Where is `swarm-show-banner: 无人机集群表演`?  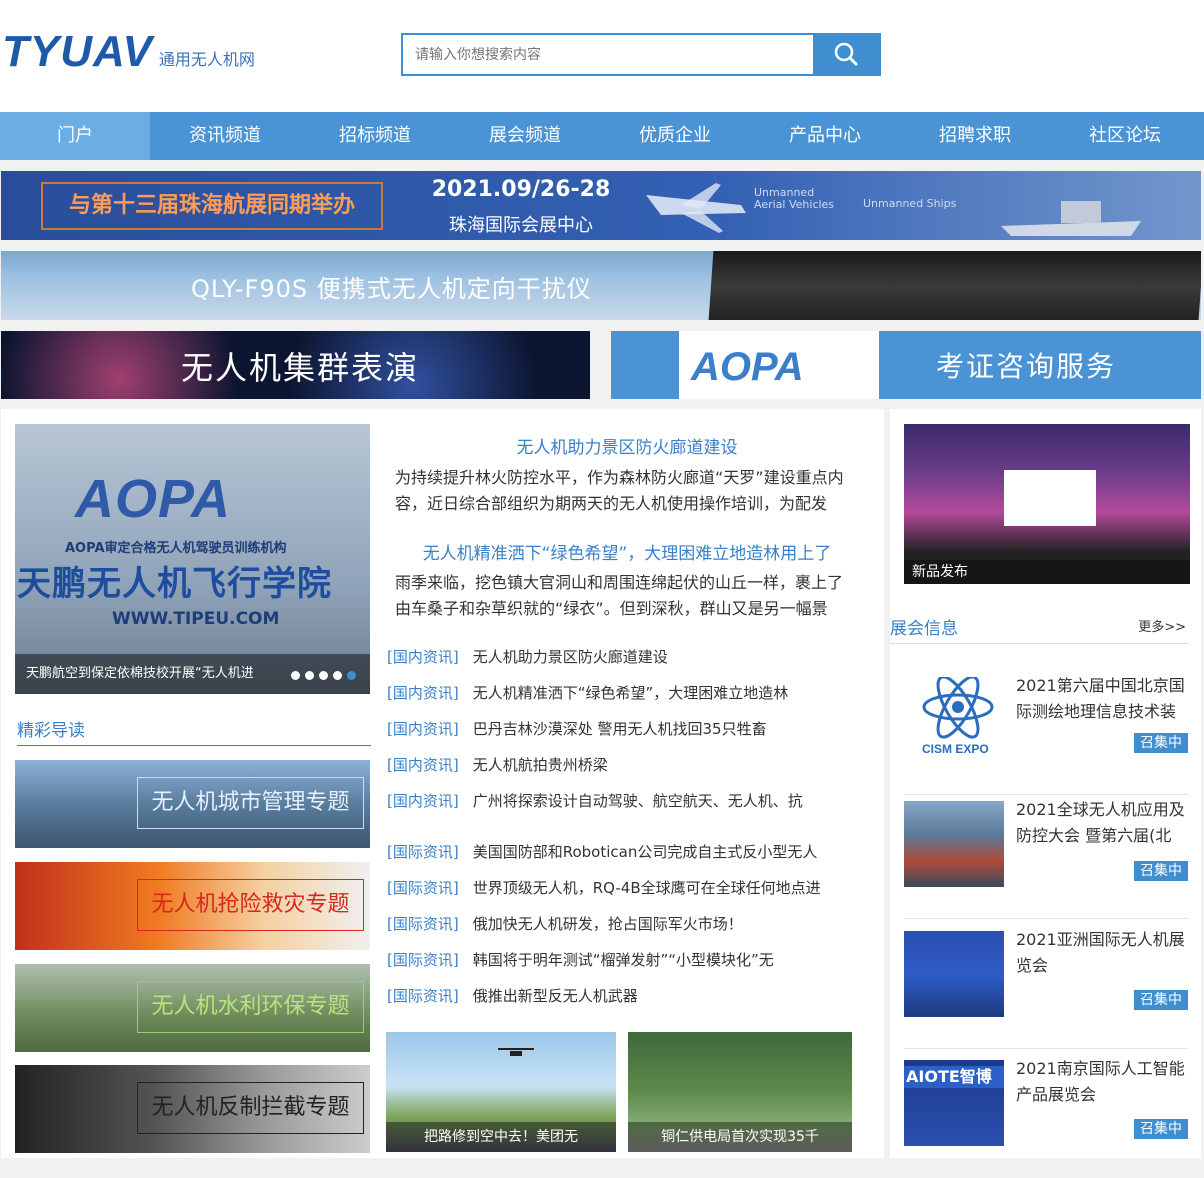
swarm-show-banner: 无人机集群表演 is located at coordinates (295, 365).